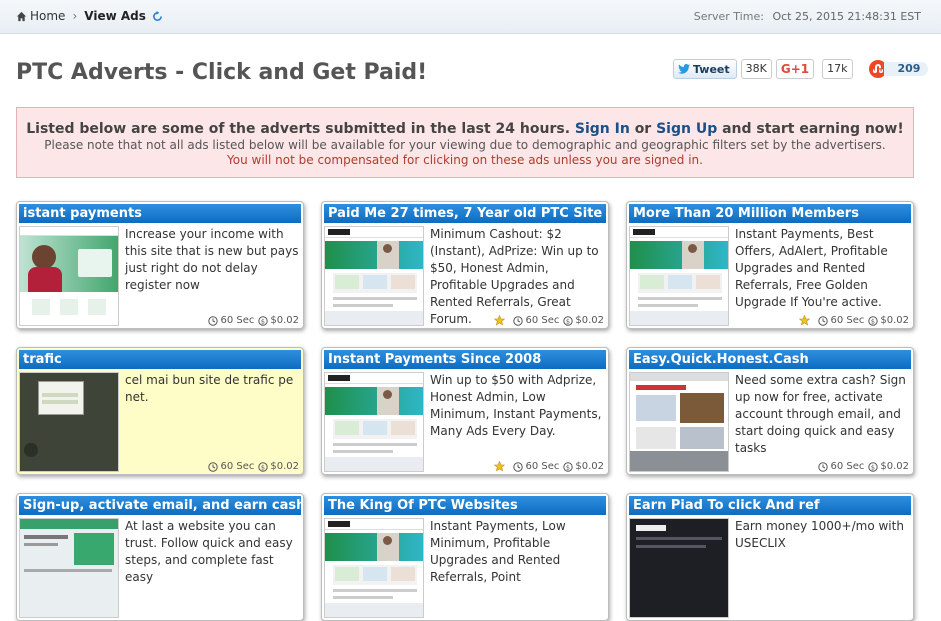 This screenshot has height=621, width=941. What do you see at coordinates (684, 69) in the screenshot?
I see `twitter-bird-icon` at bounding box center [684, 69].